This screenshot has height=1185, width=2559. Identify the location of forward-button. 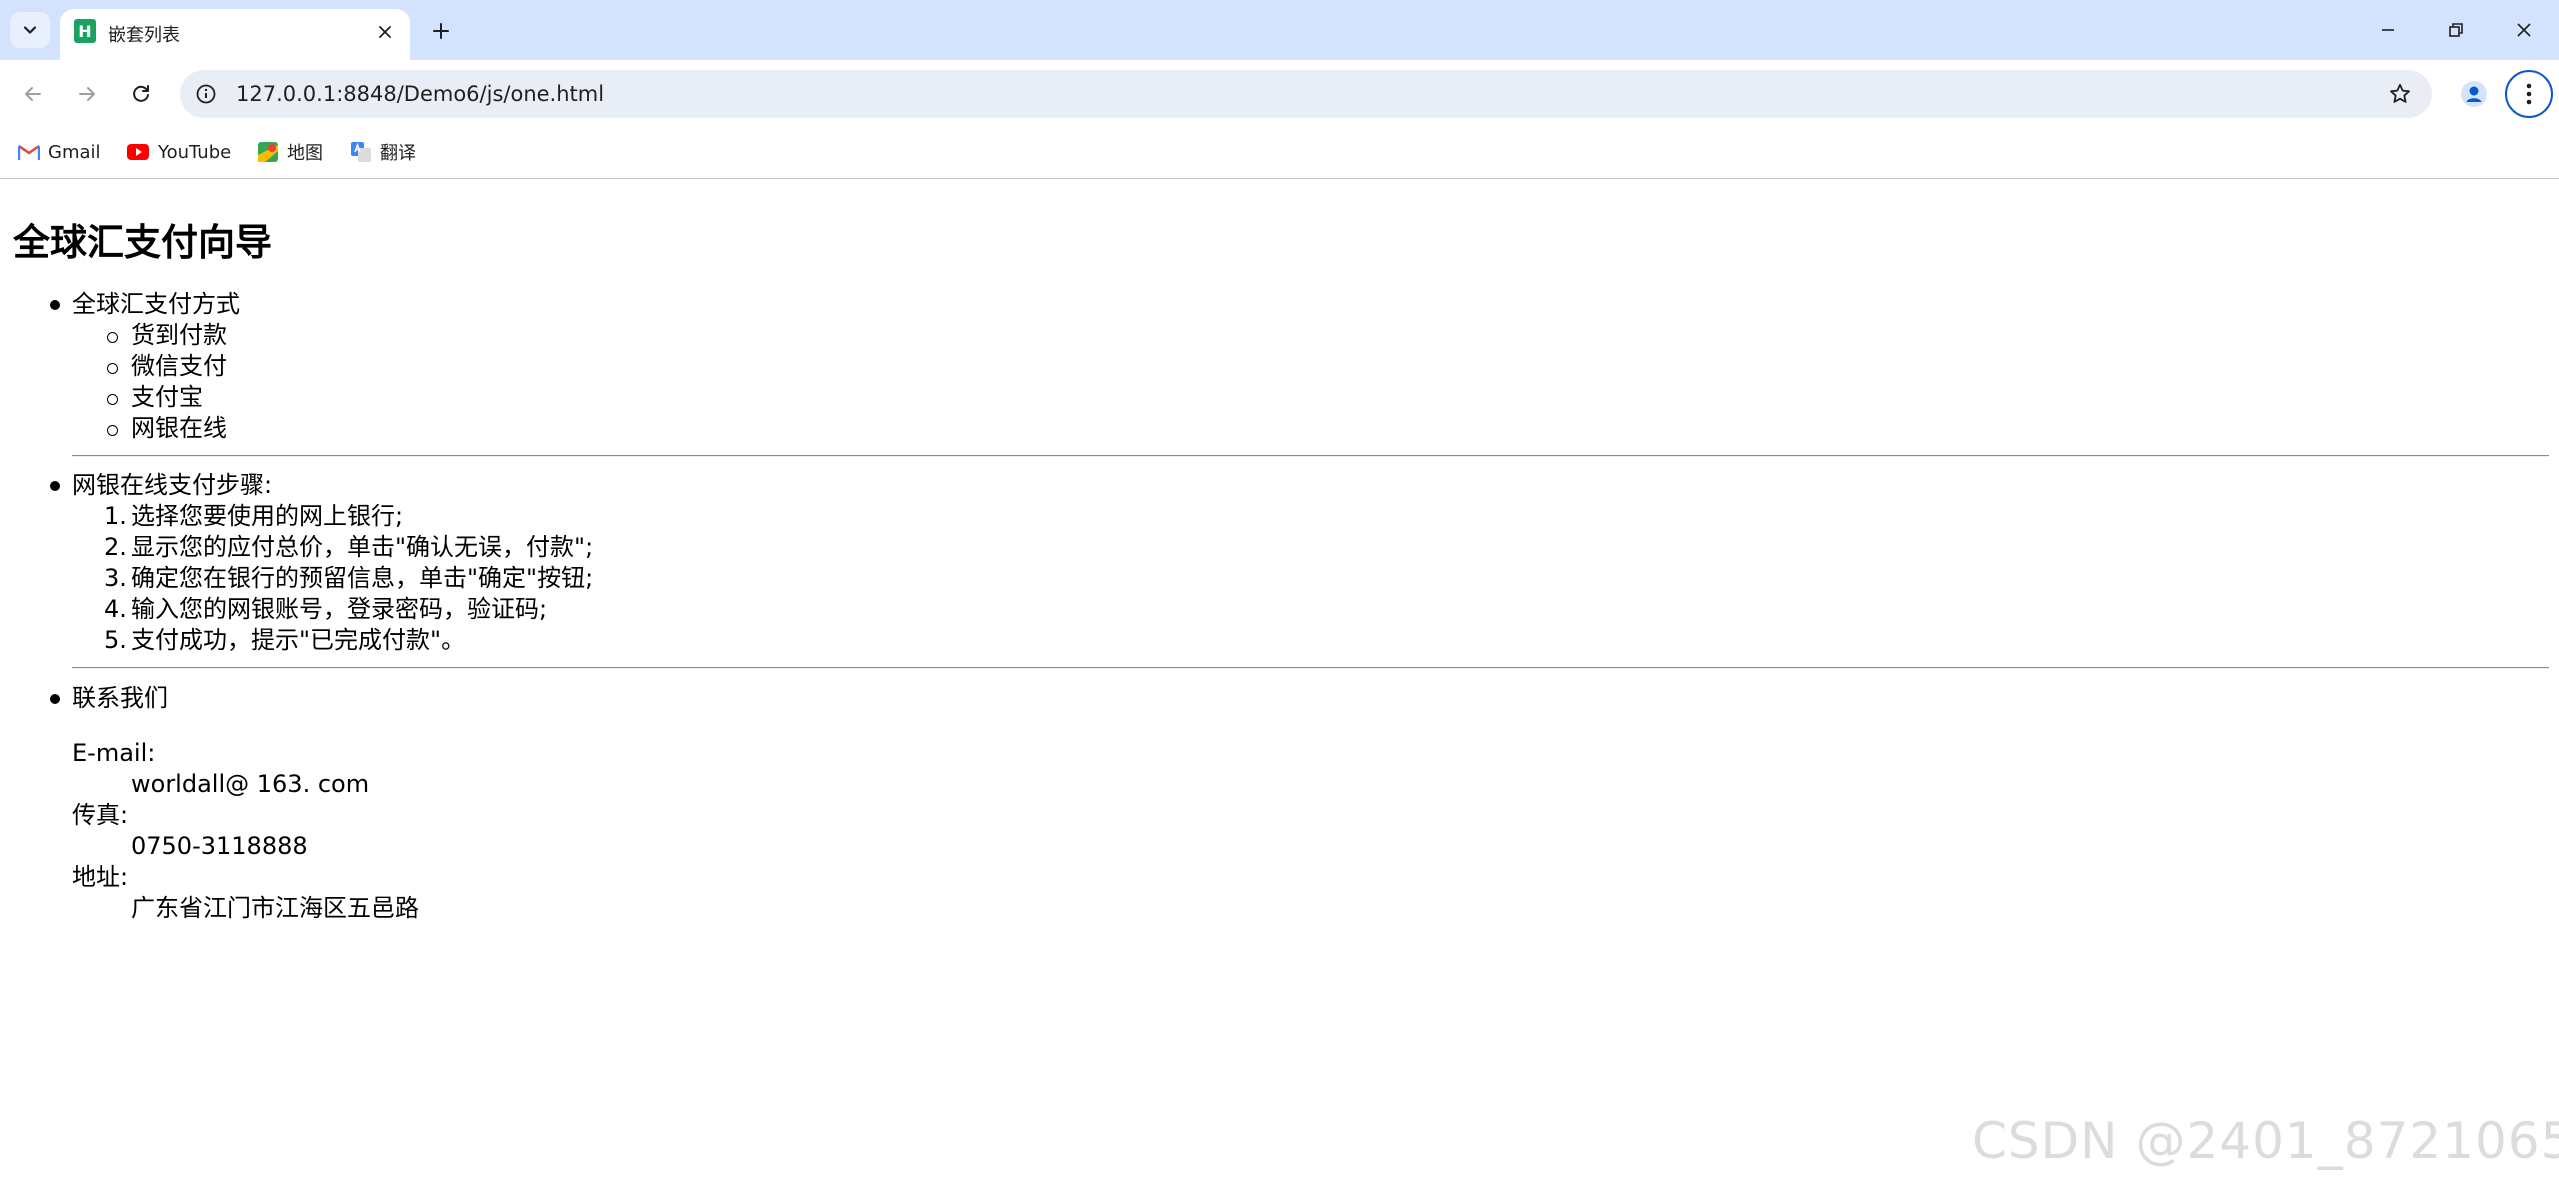
(87, 94).